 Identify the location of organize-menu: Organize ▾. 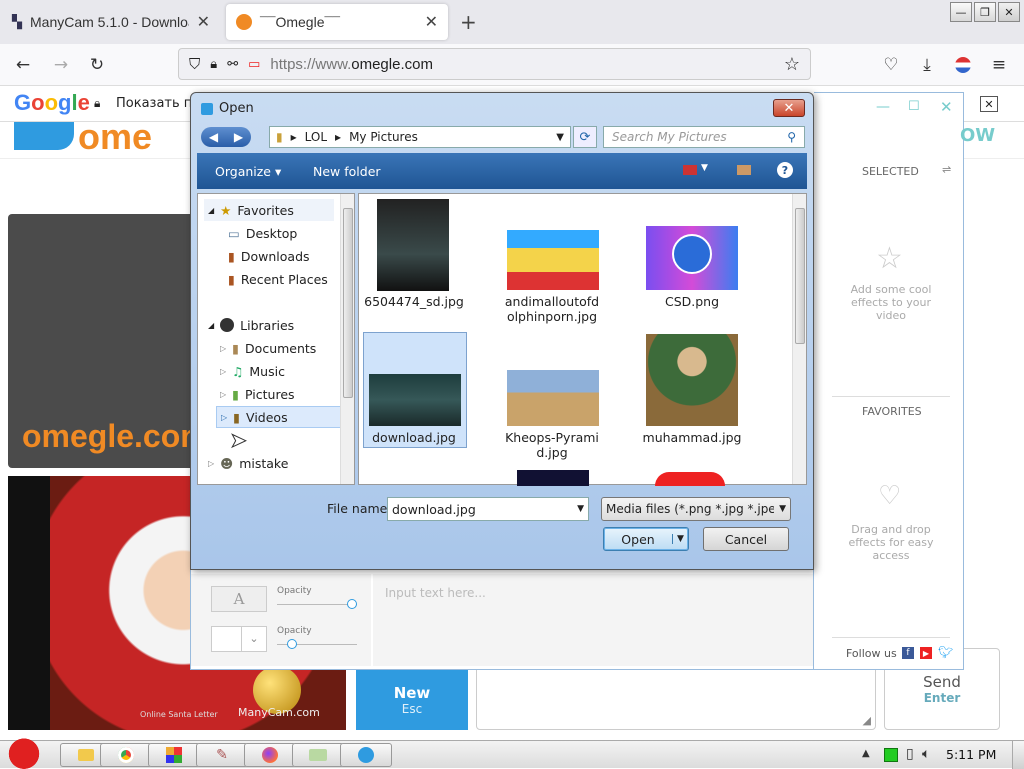
(248, 171).